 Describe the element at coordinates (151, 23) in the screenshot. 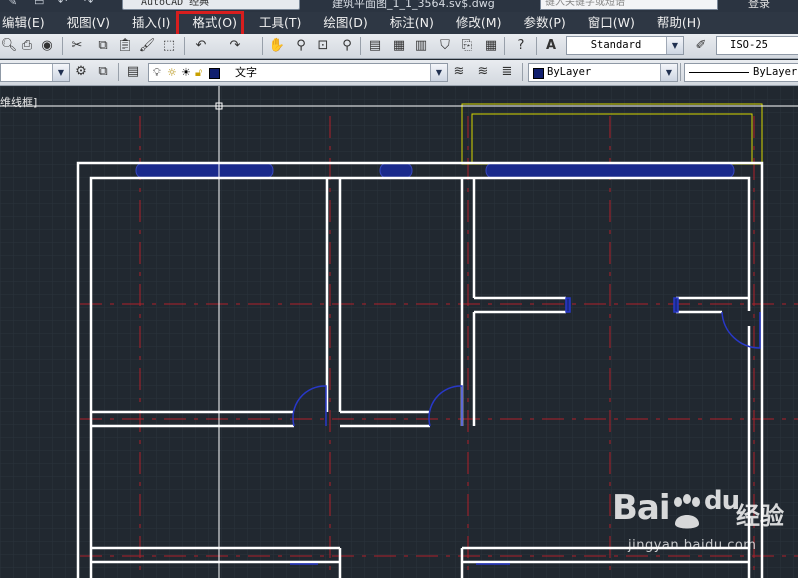

I see `menu-insert: 插入(I)` at that location.